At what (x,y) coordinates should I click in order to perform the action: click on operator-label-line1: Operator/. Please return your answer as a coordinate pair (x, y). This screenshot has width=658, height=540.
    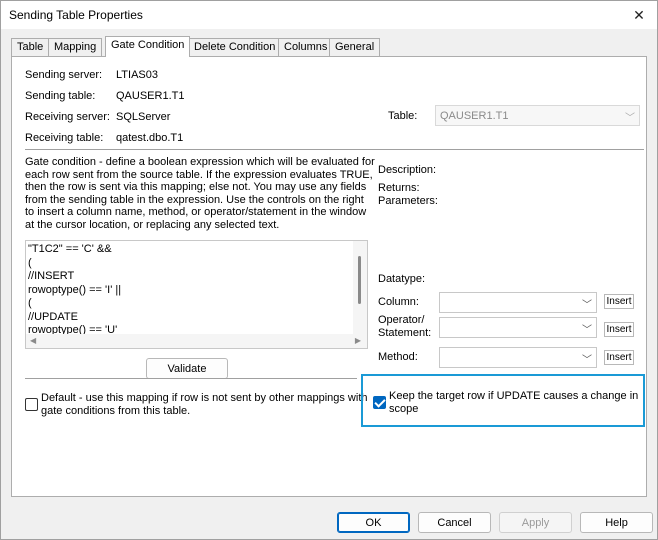
    Looking at the image, I should click on (401, 320).